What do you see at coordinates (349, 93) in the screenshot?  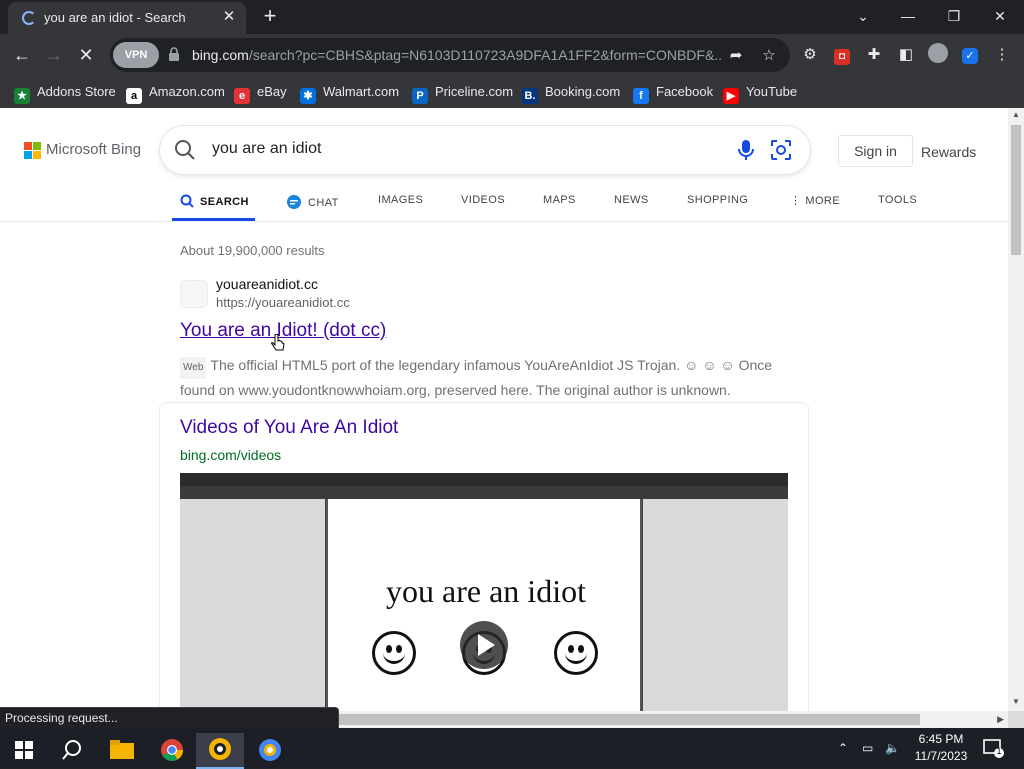 I see `bookmark-walmart: ✱ Walmart.com` at bounding box center [349, 93].